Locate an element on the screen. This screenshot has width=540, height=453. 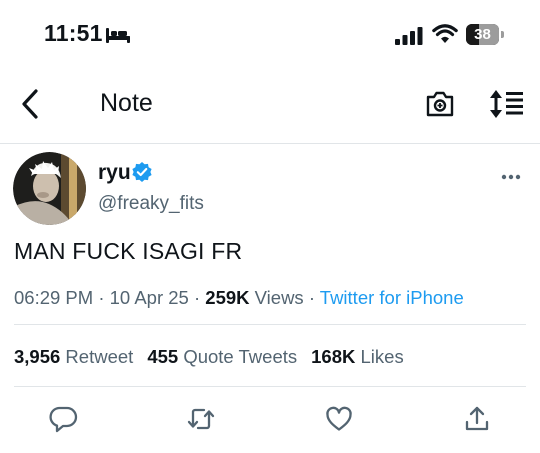
verified-badge-icon is located at coordinates (142, 172).